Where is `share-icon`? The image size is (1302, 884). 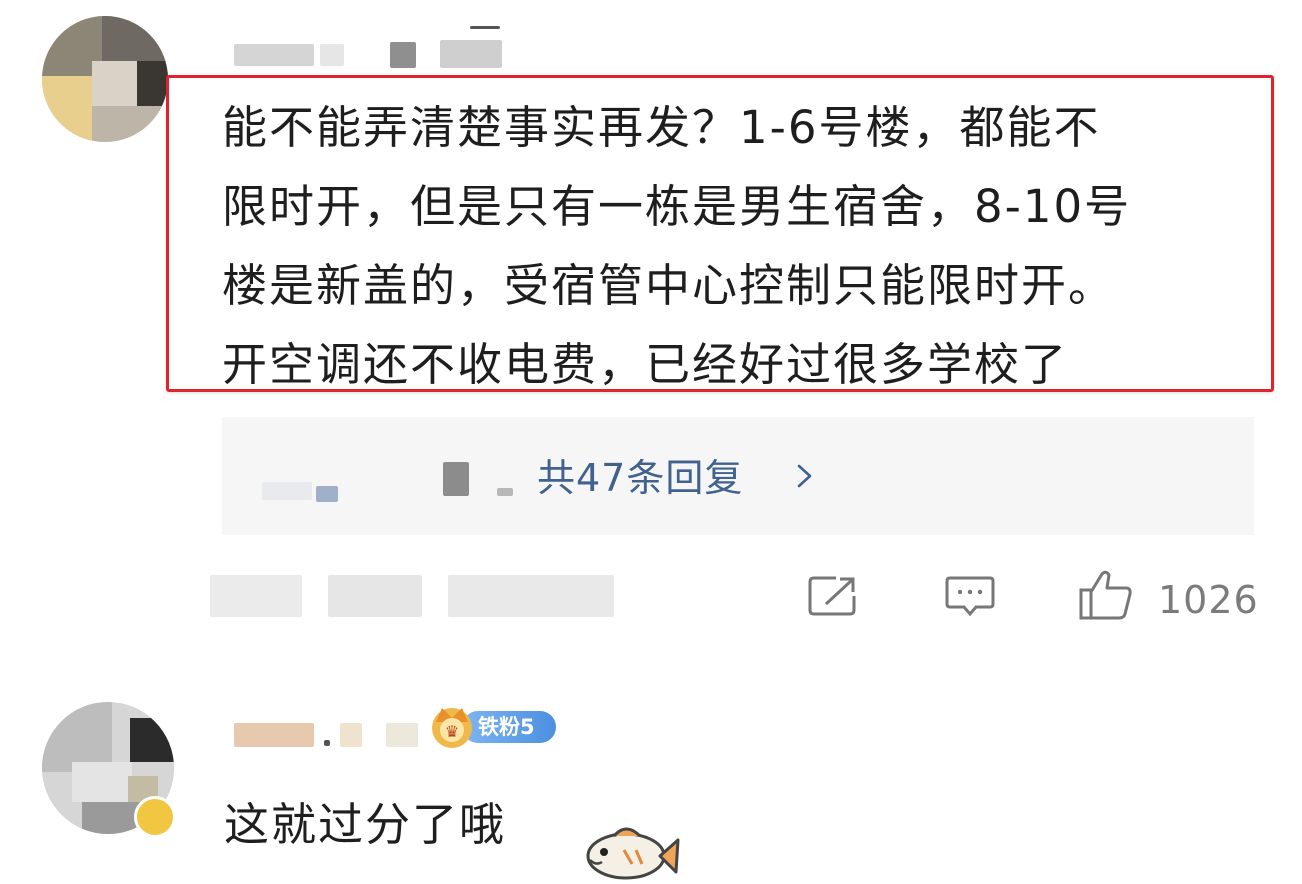
share-icon is located at coordinates (833, 596).